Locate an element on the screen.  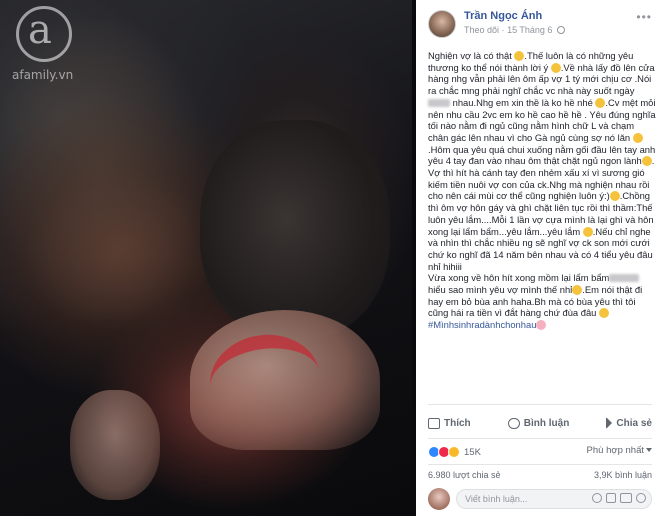
post-text-p1: Nghiện vợ là có thật is located at coordinates (471, 55).